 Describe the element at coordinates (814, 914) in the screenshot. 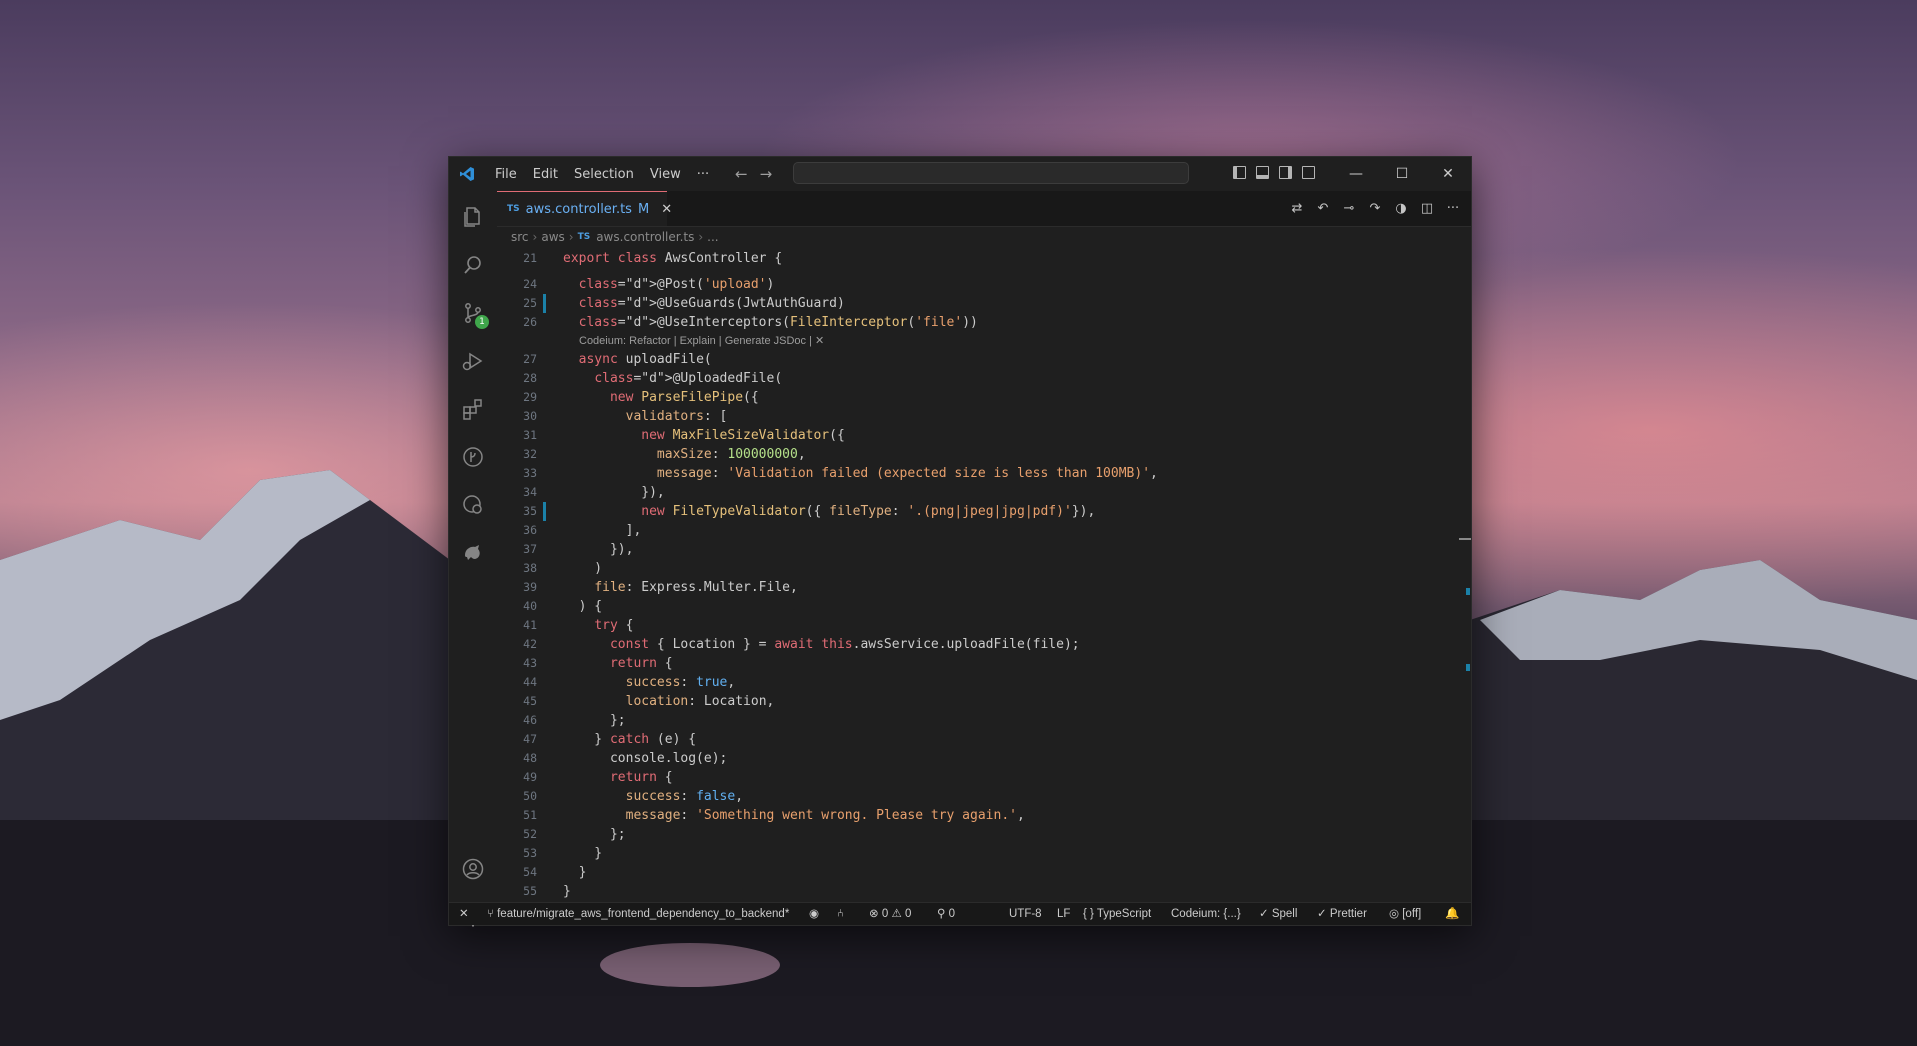

I see `sync-icon: ◉` at that location.